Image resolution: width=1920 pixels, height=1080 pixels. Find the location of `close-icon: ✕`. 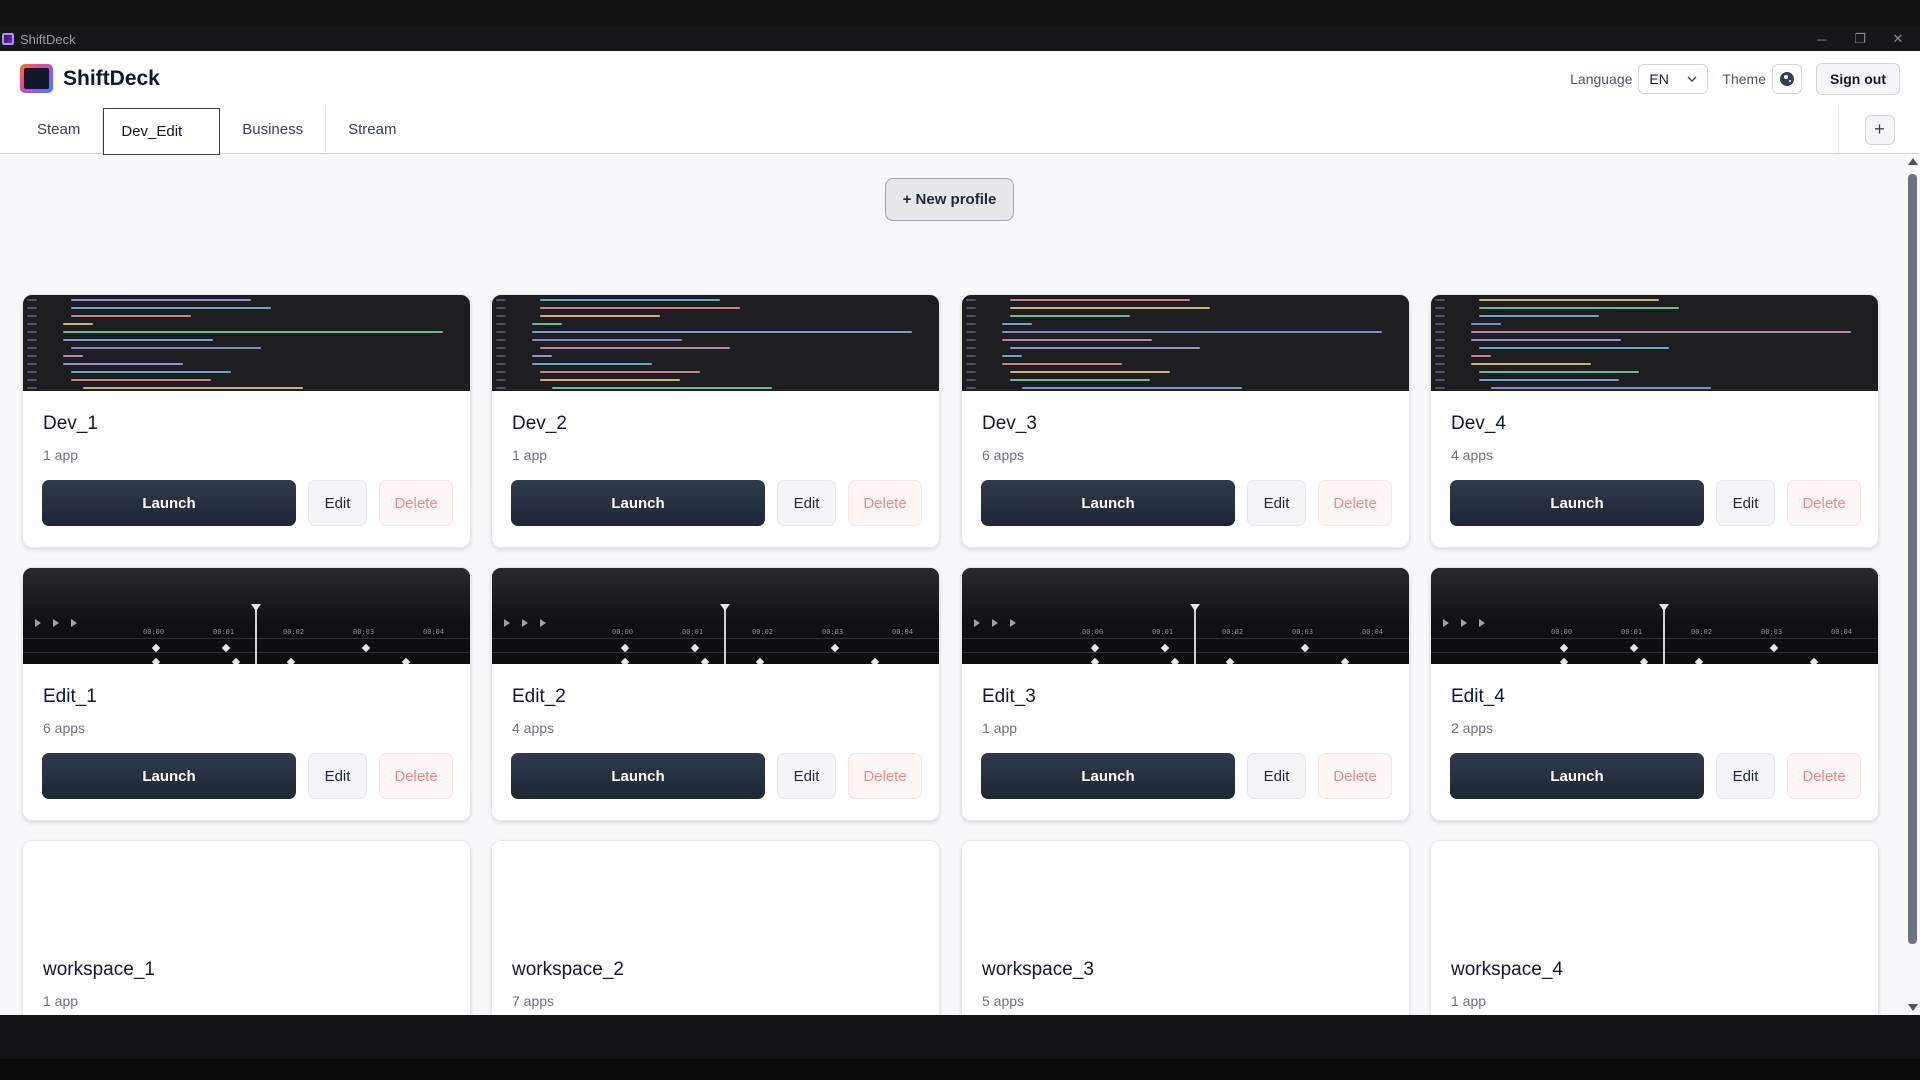

close-icon: ✕ is located at coordinates (1898, 39).